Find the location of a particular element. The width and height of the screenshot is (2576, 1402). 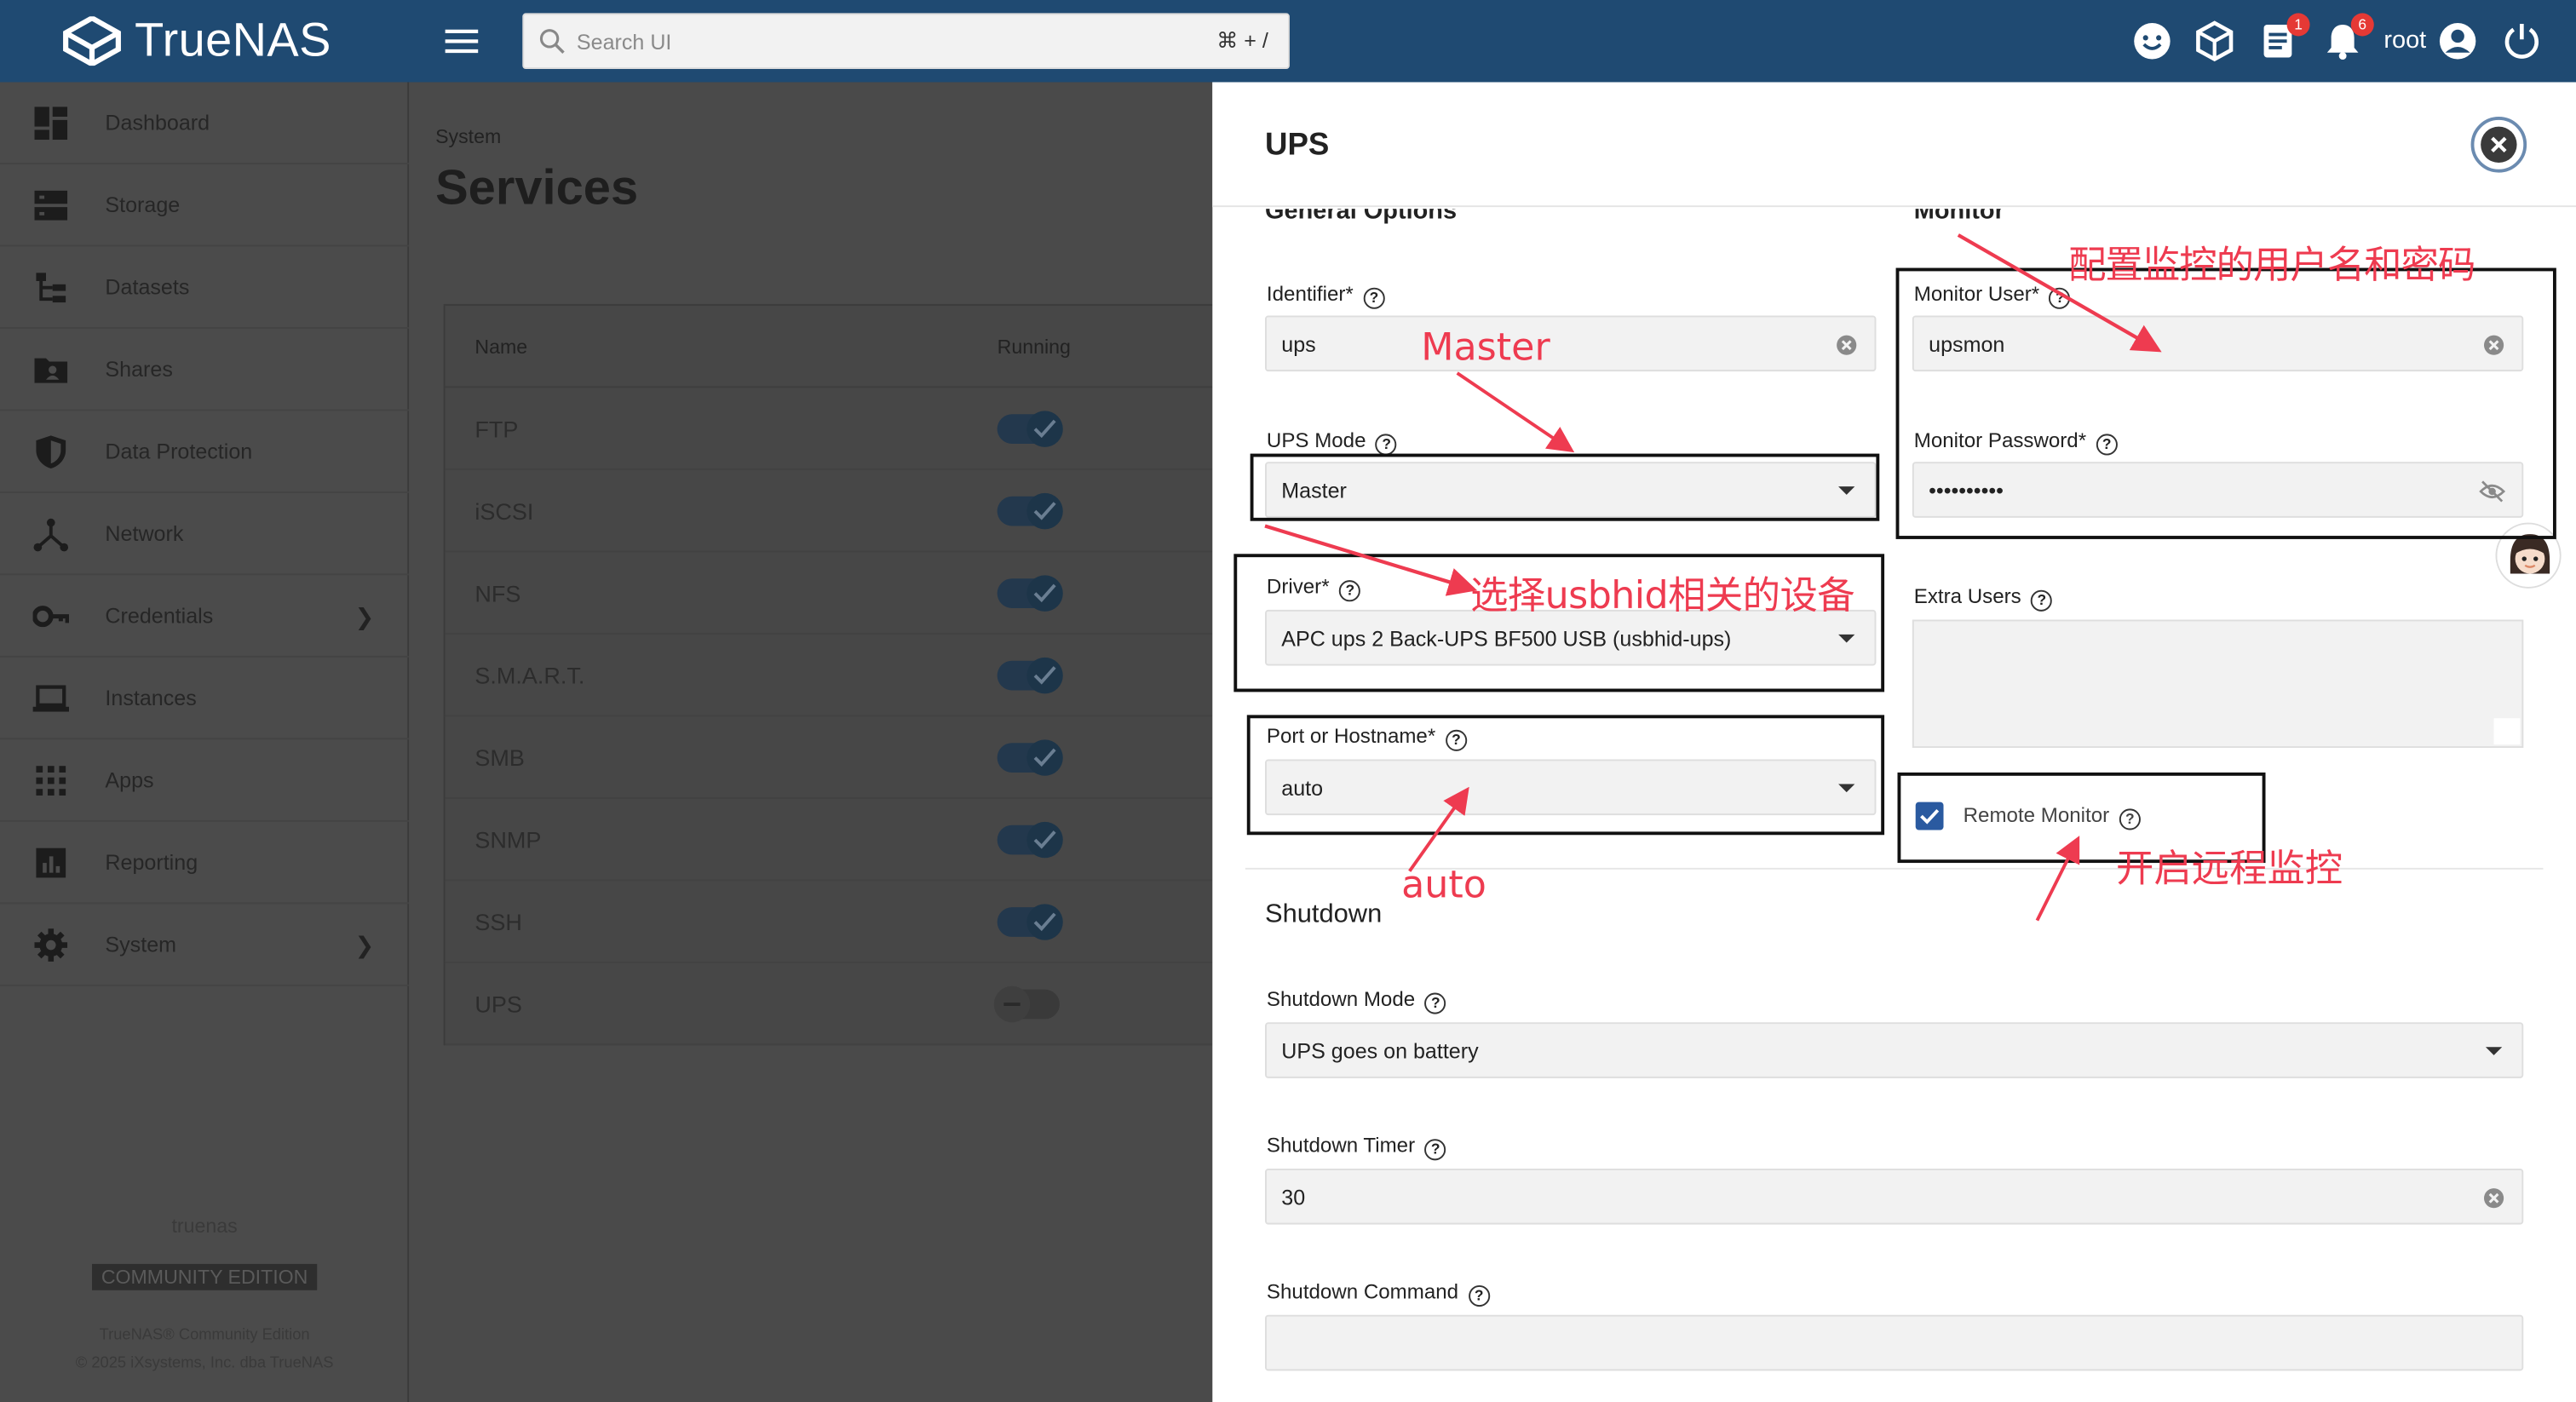

annotation-driver-note: 选择usbhid相关的设备 is located at coordinates (1663, 596).